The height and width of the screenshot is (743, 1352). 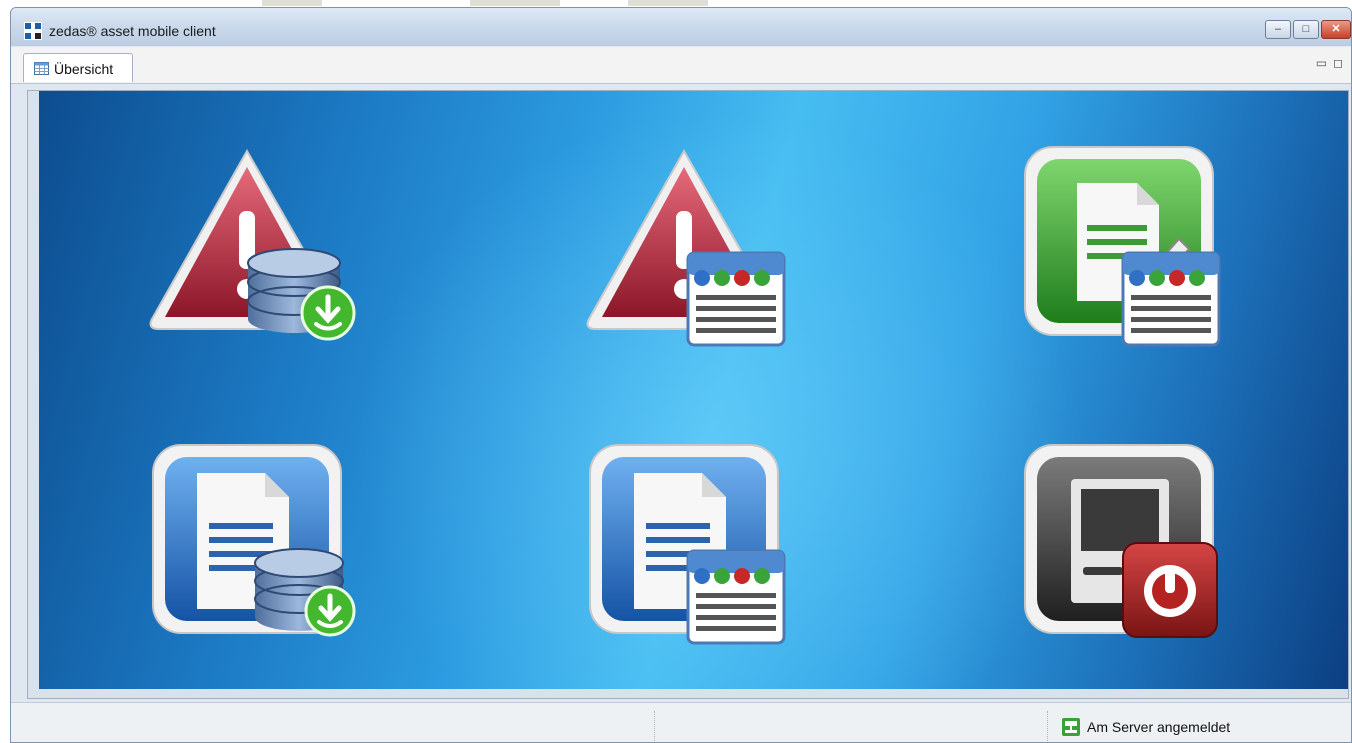 I want to click on tile-logout, so click(x=1124, y=544).